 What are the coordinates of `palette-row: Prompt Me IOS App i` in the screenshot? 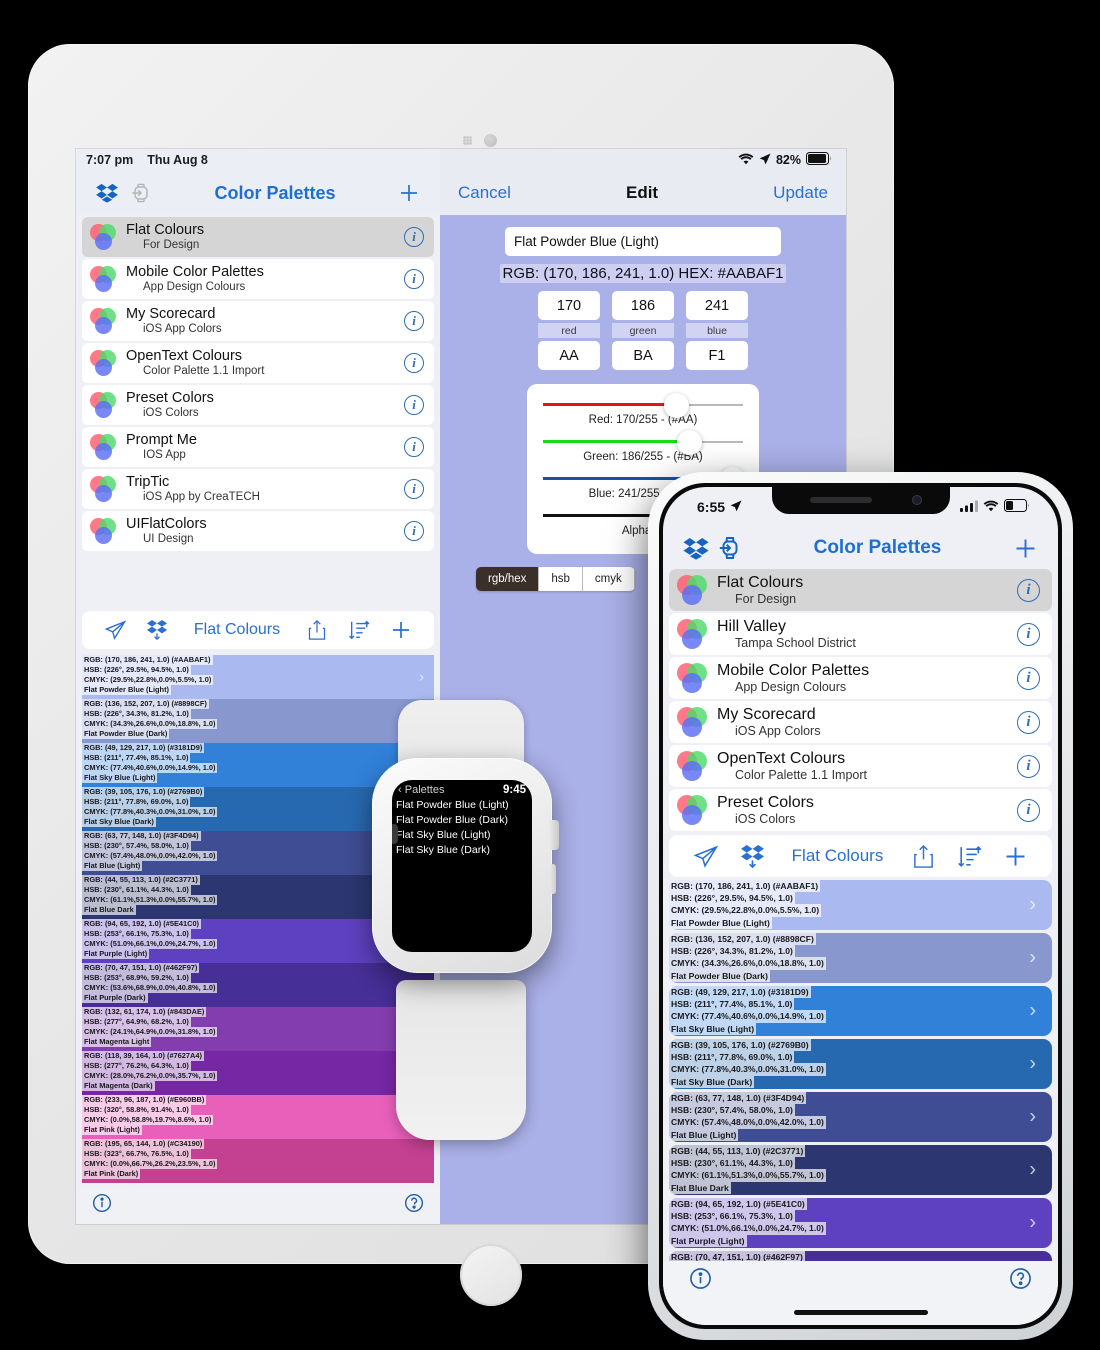 It's located at (258, 447).